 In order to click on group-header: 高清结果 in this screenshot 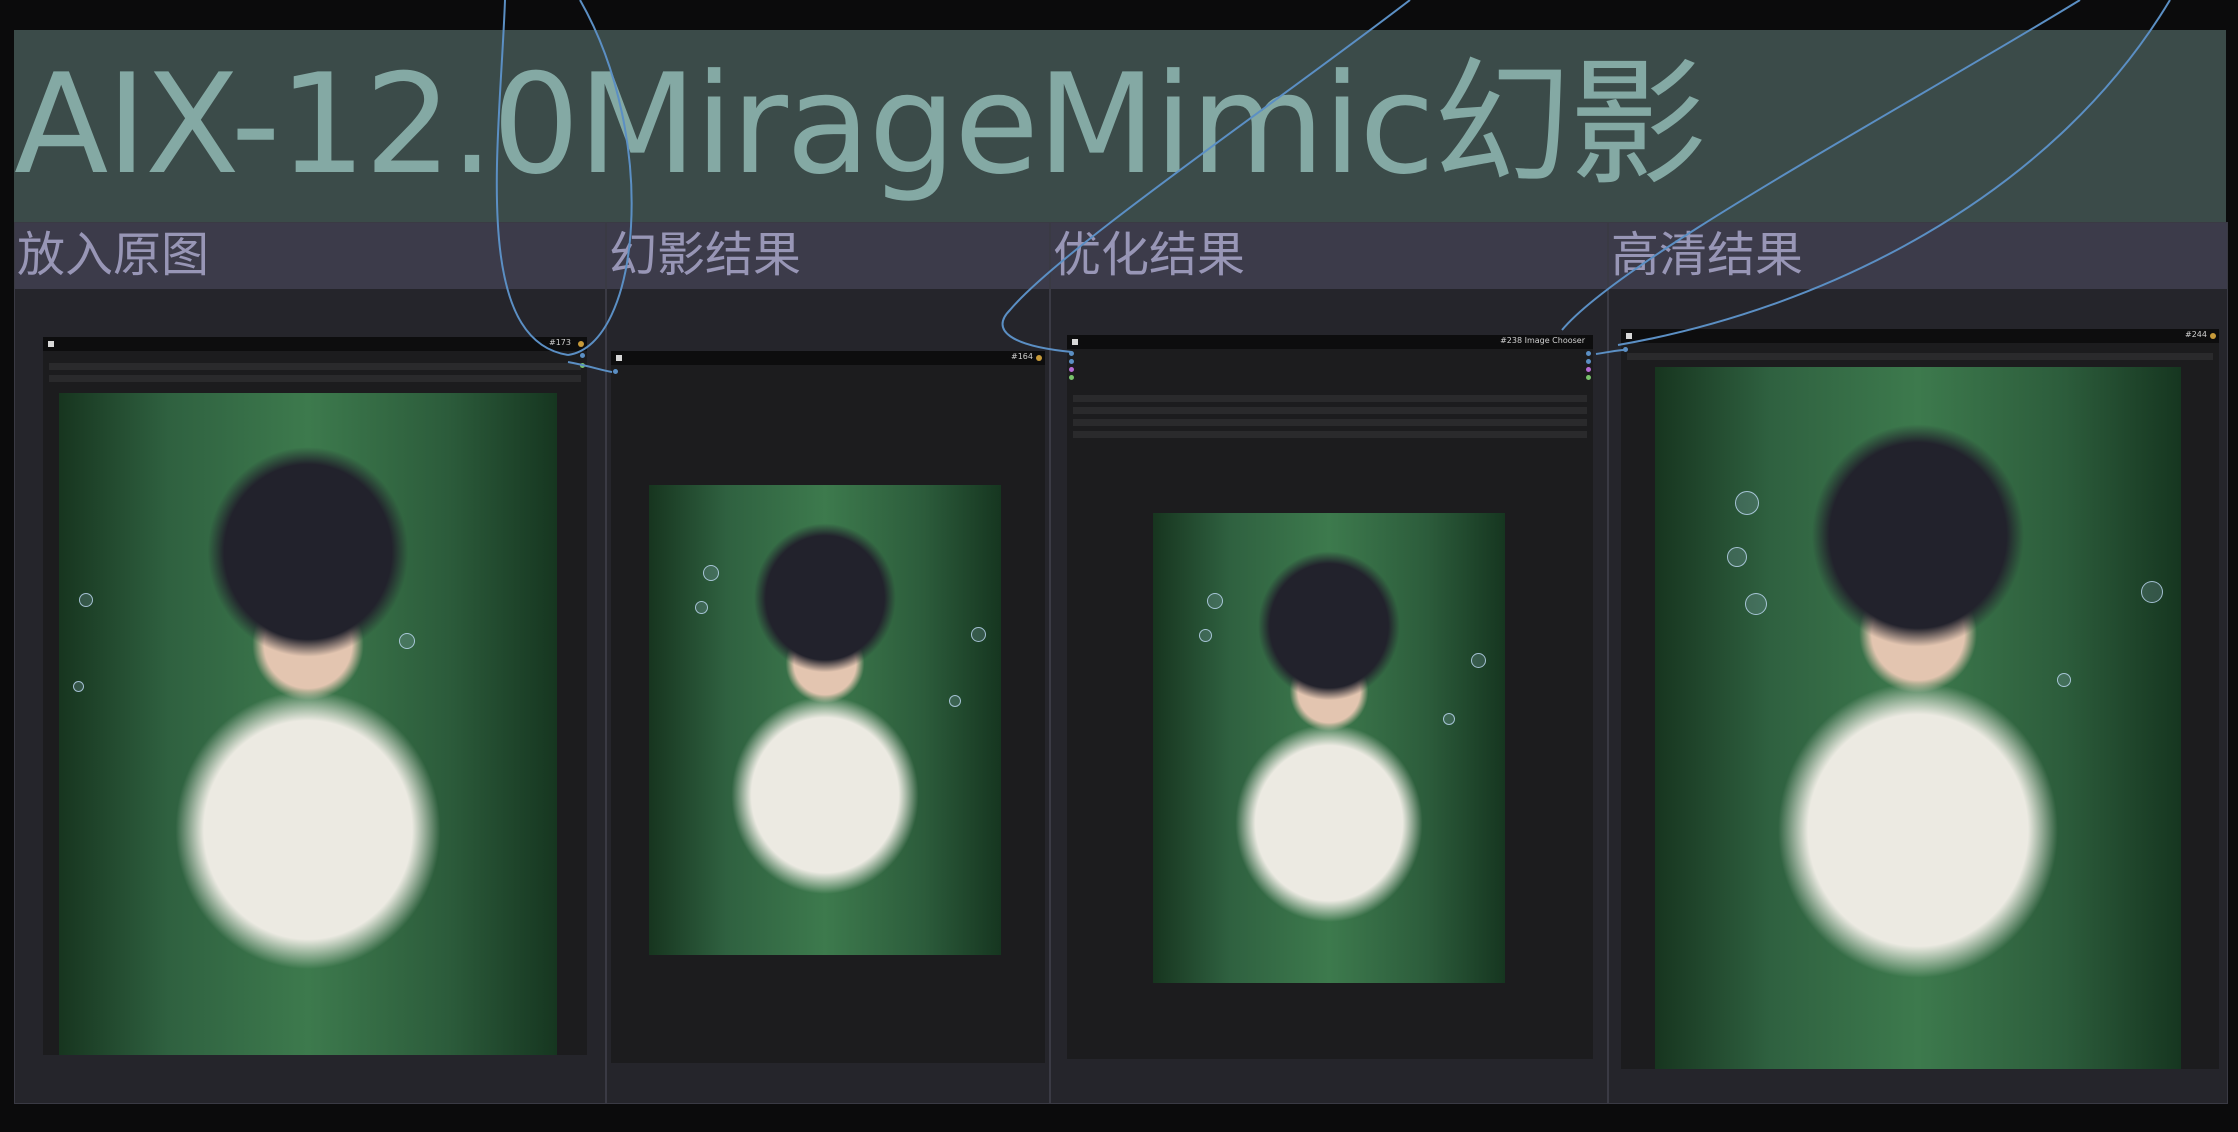, I will do `click(1918, 256)`.